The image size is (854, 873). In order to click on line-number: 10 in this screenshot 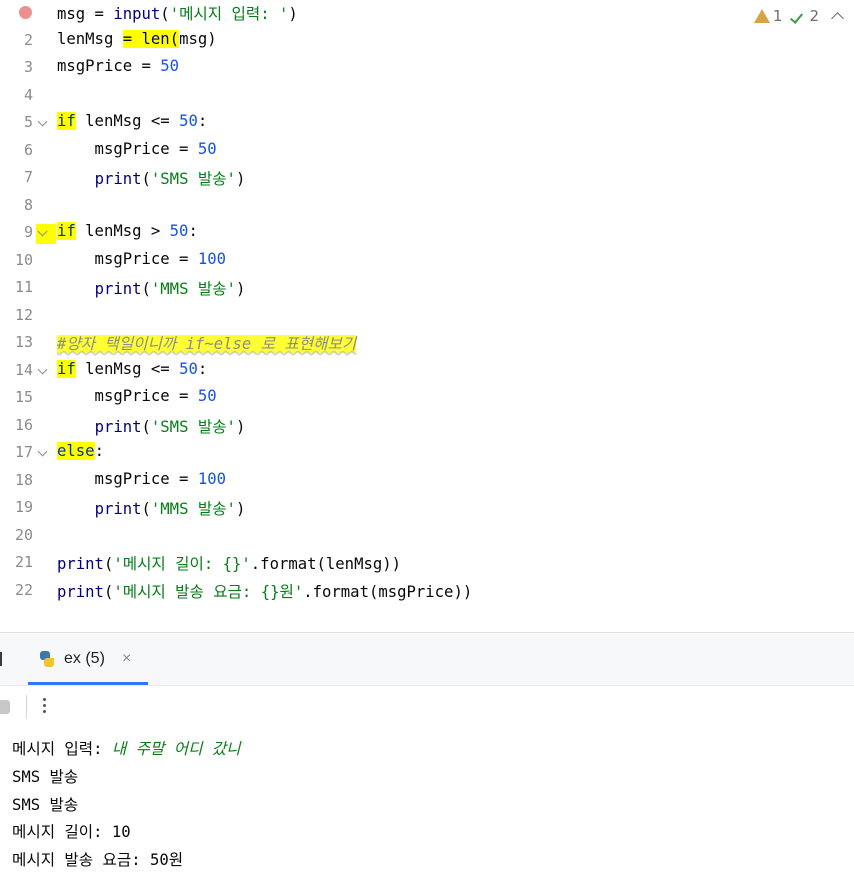, I will do `click(23, 259)`.